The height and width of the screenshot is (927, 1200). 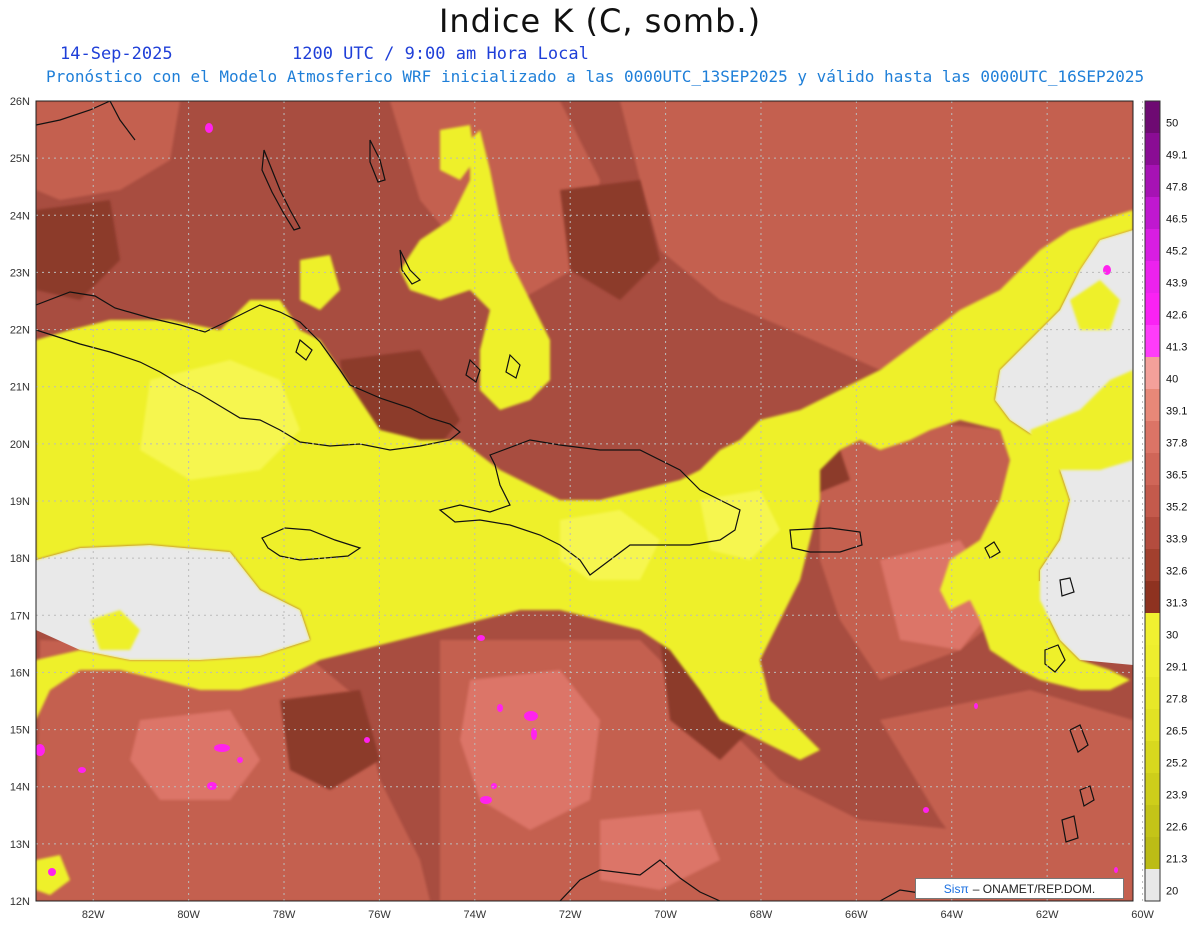 What do you see at coordinates (474, 915) in the screenshot?
I see `lon-label: 74W` at bounding box center [474, 915].